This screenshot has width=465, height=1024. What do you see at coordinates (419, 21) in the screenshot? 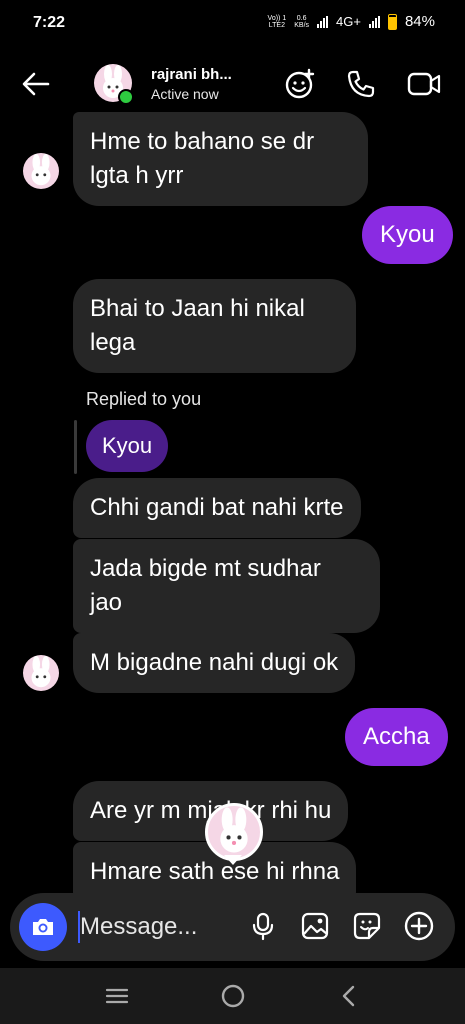
I see `battery-level: 84%` at bounding box center [419, 21].